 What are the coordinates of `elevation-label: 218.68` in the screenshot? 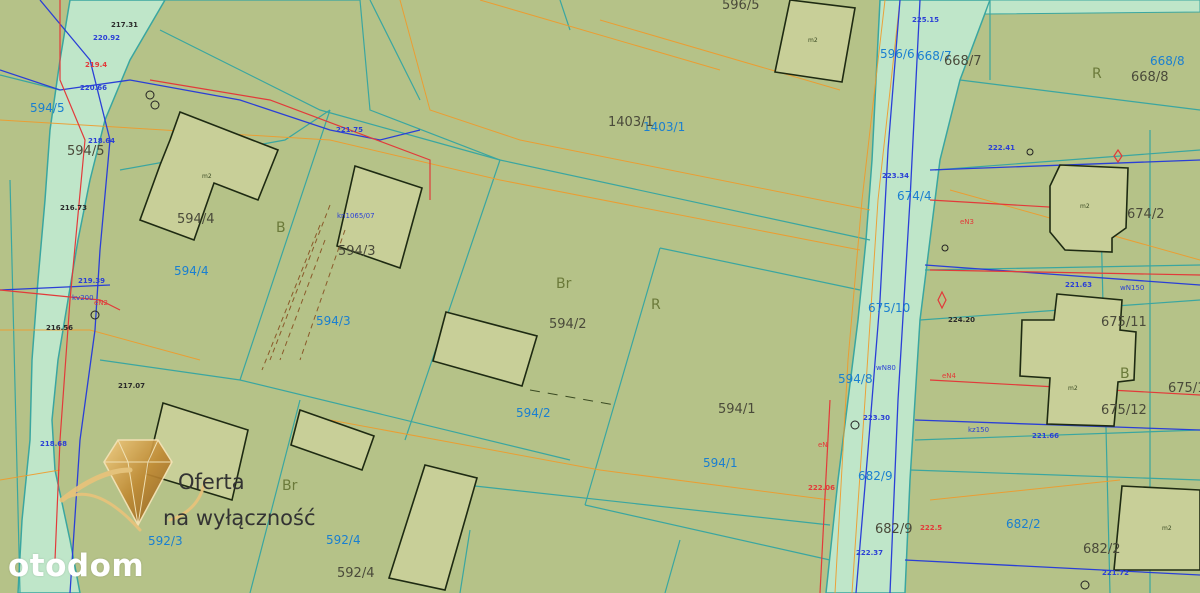 It's located at (53, 444).